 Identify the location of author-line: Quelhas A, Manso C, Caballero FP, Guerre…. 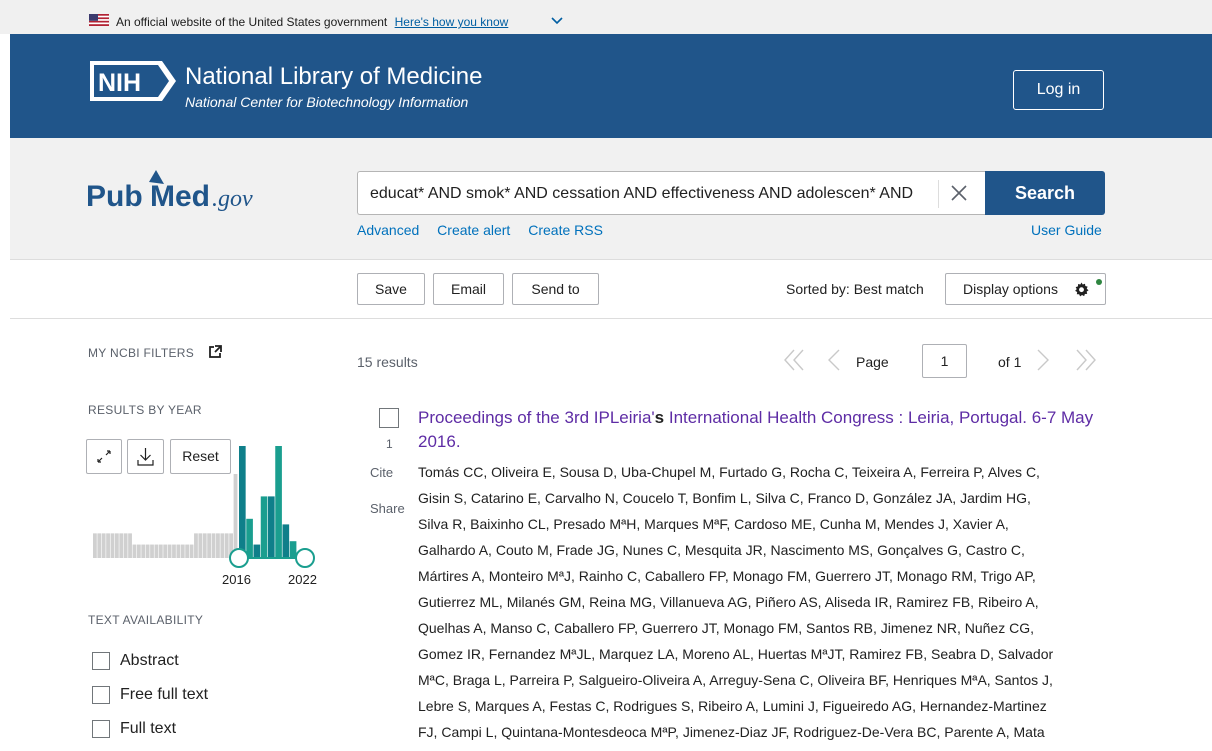
(726, 628).